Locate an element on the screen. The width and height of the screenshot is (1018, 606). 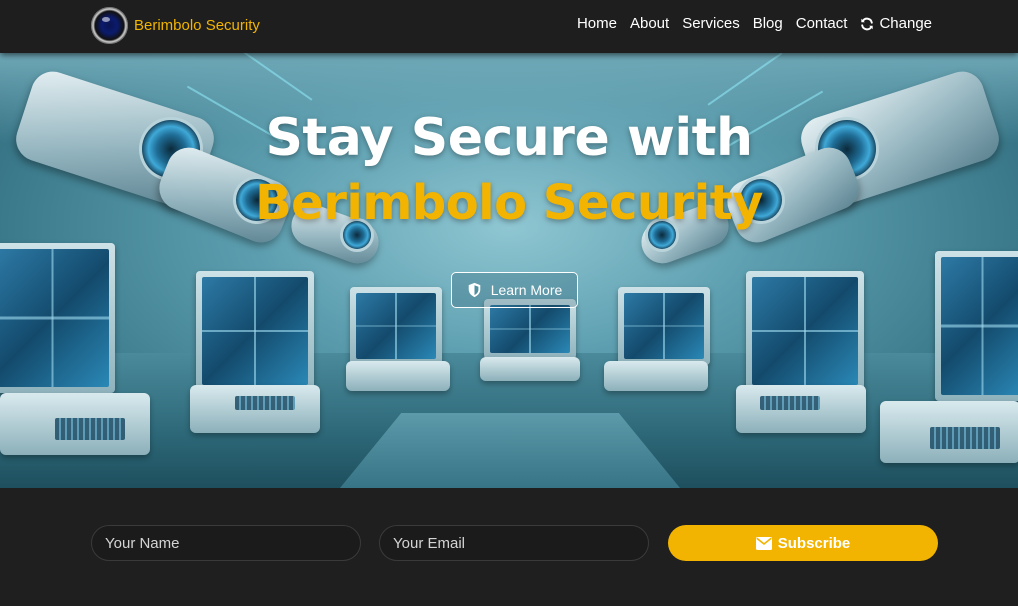
nav-about: About is located at coordinates (649, 23).